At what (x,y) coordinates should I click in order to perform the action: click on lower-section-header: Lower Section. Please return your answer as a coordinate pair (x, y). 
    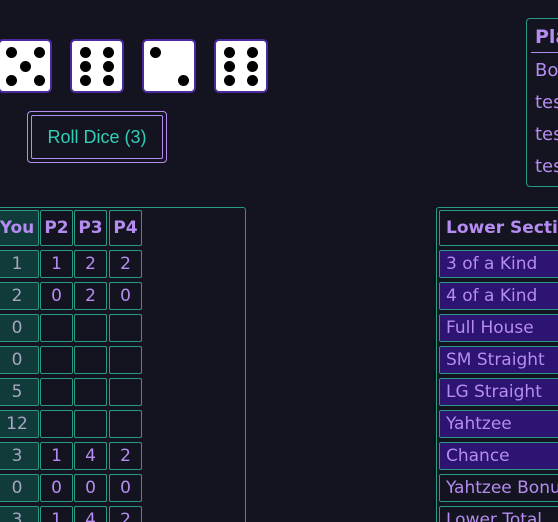
    Looking at the image, I should click on (498, 228).